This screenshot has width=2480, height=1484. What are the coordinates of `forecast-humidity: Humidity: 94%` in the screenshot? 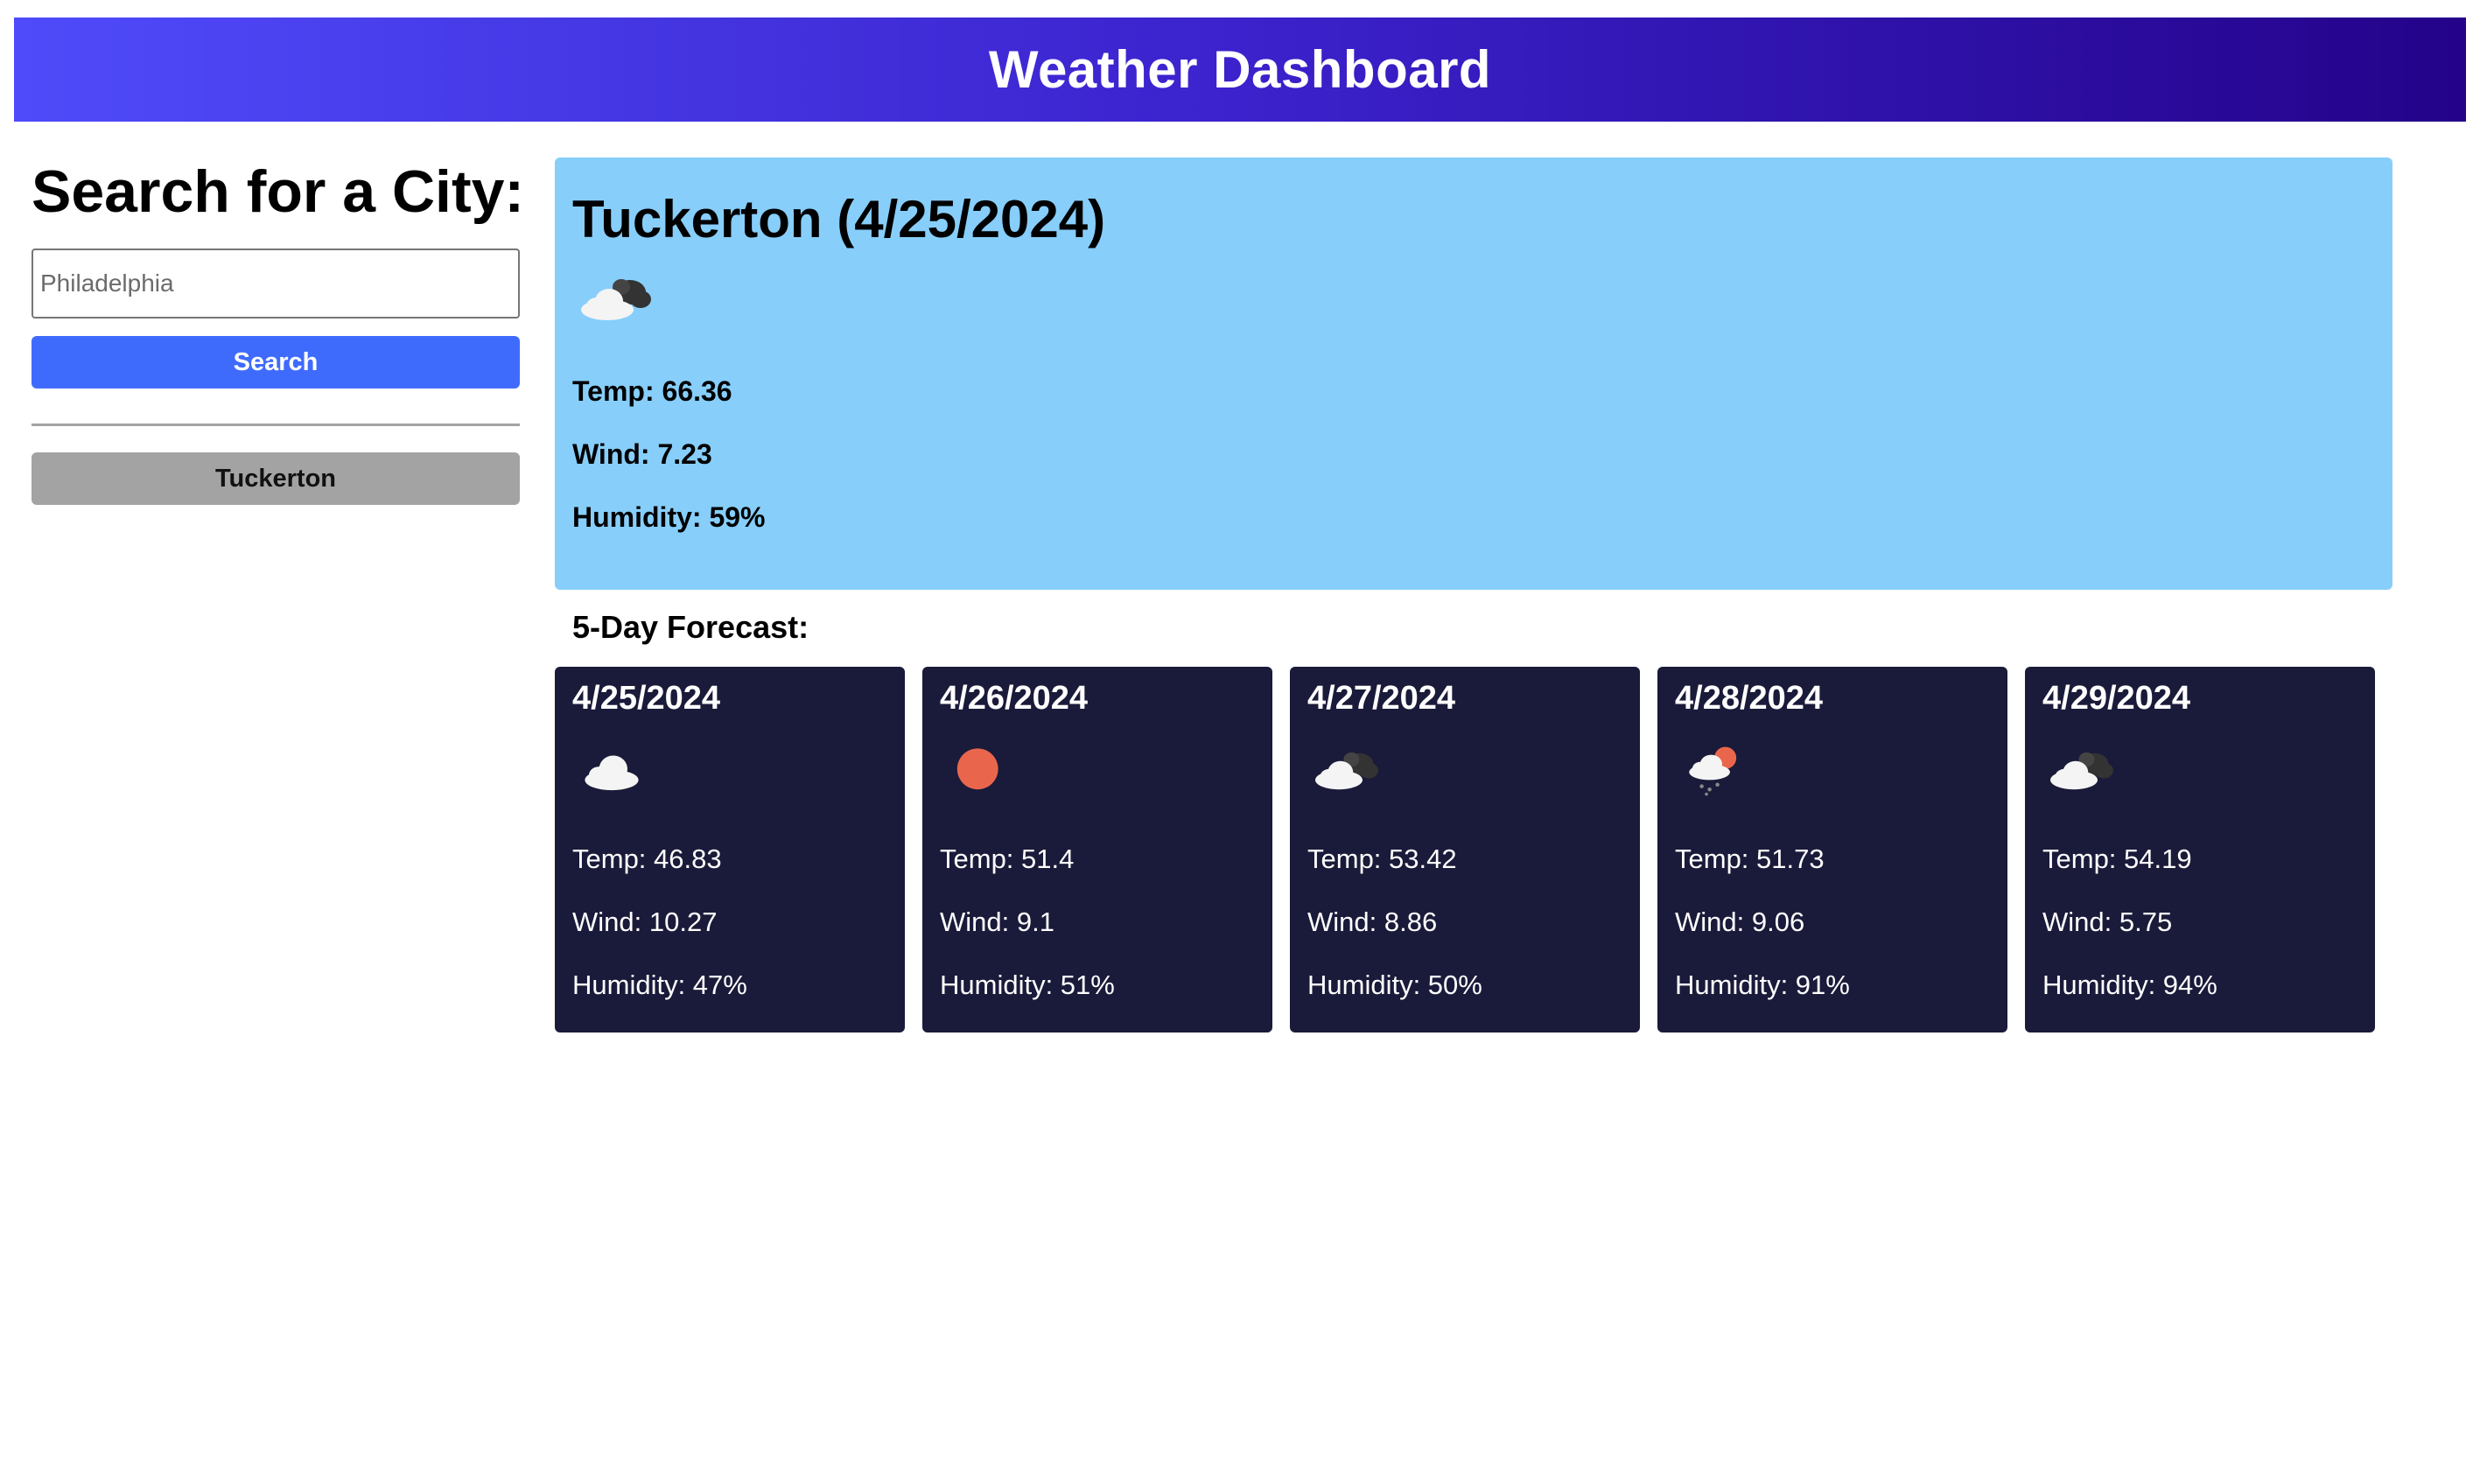 It's located at (2129, 985).